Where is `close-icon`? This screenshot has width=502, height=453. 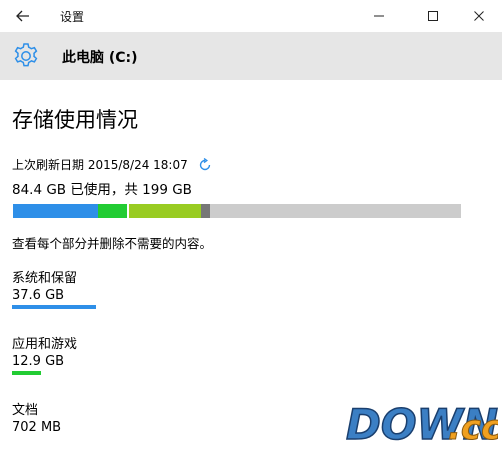
close-icon is located at coordinates (479, 16).